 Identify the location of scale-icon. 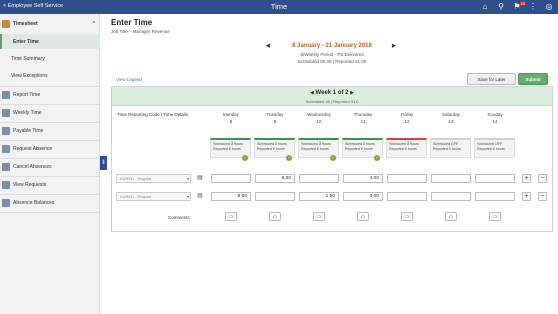
(6, 203).